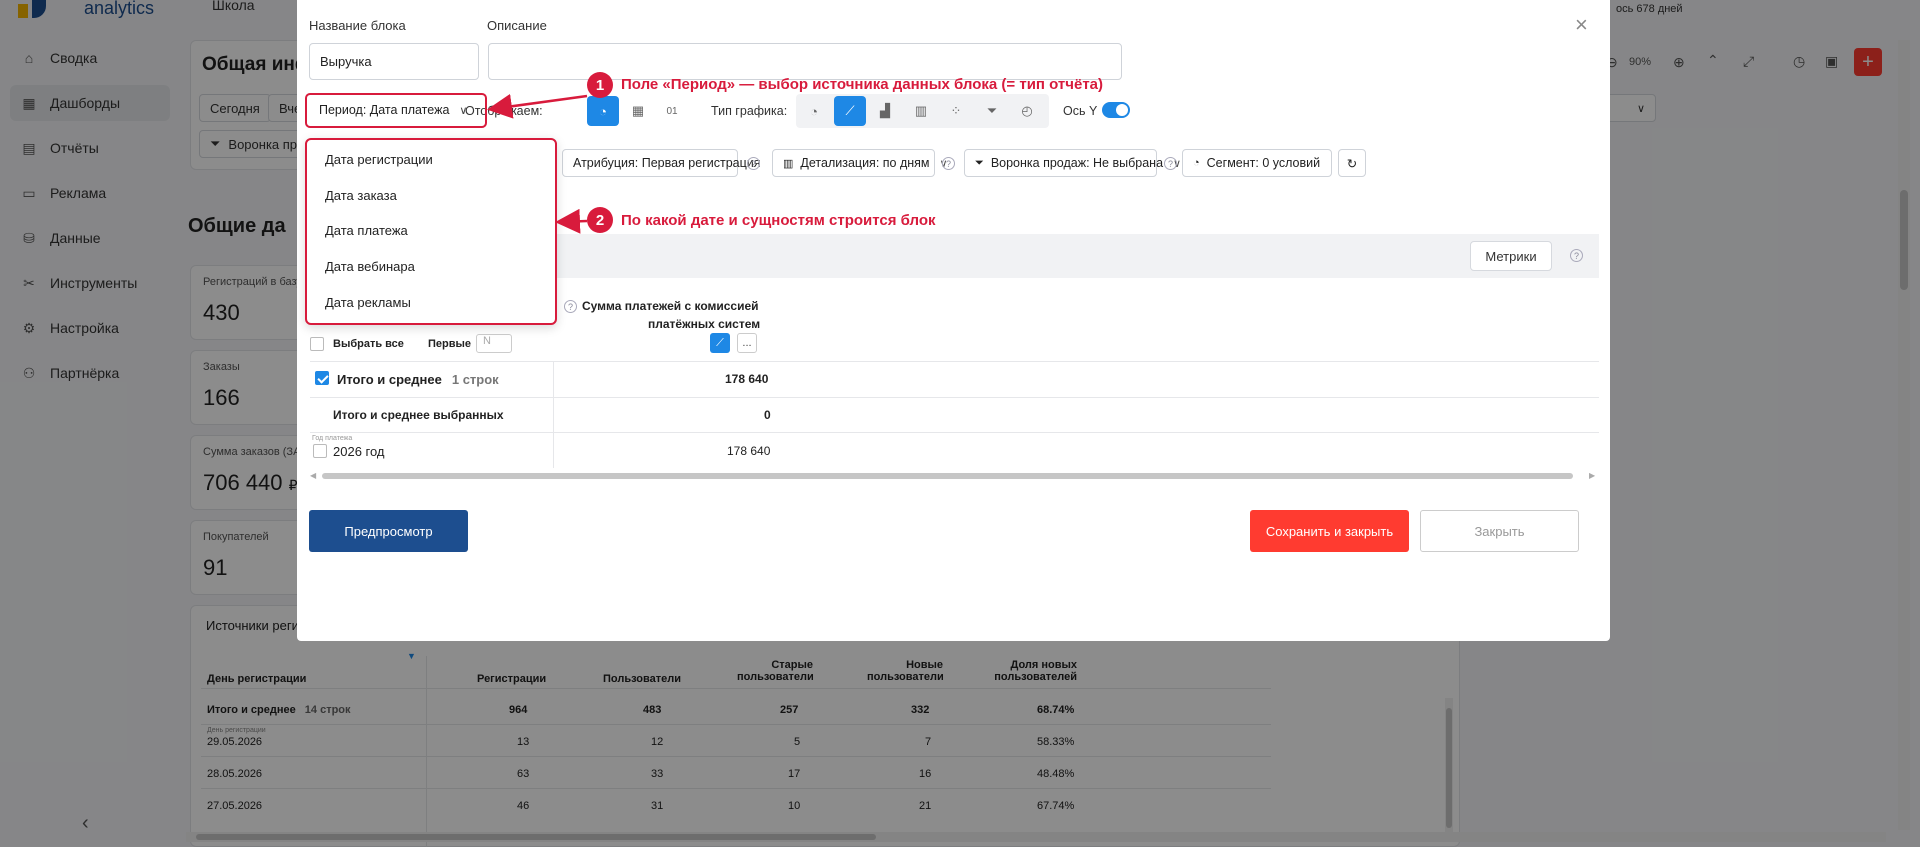 The image size is (1920, 847). I want to click on arrow-two, so click(571, 221).